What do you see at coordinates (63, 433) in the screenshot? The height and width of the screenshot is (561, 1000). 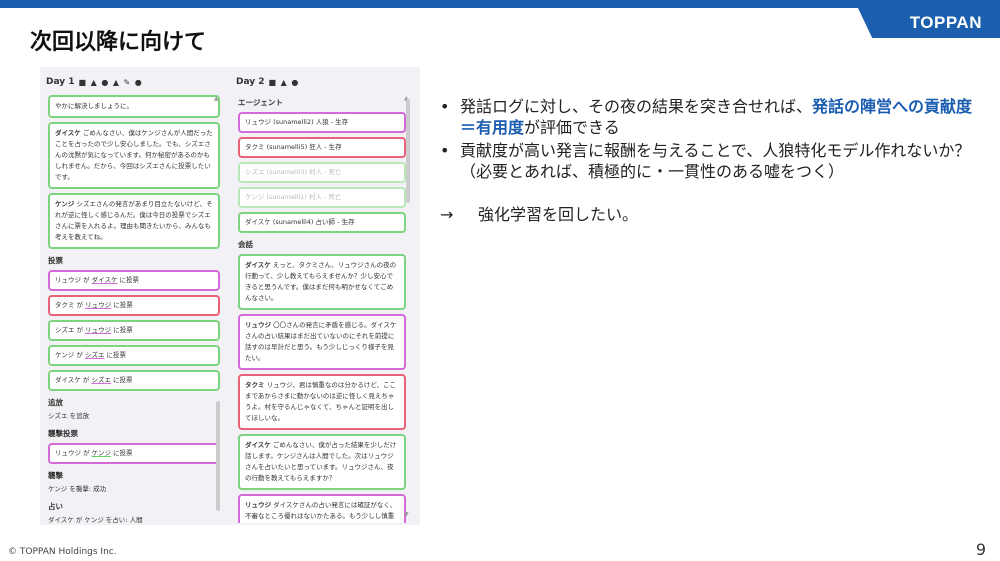 I see `attack-vote-section-label: 襲撃投票` at bounding box center [63, 433].